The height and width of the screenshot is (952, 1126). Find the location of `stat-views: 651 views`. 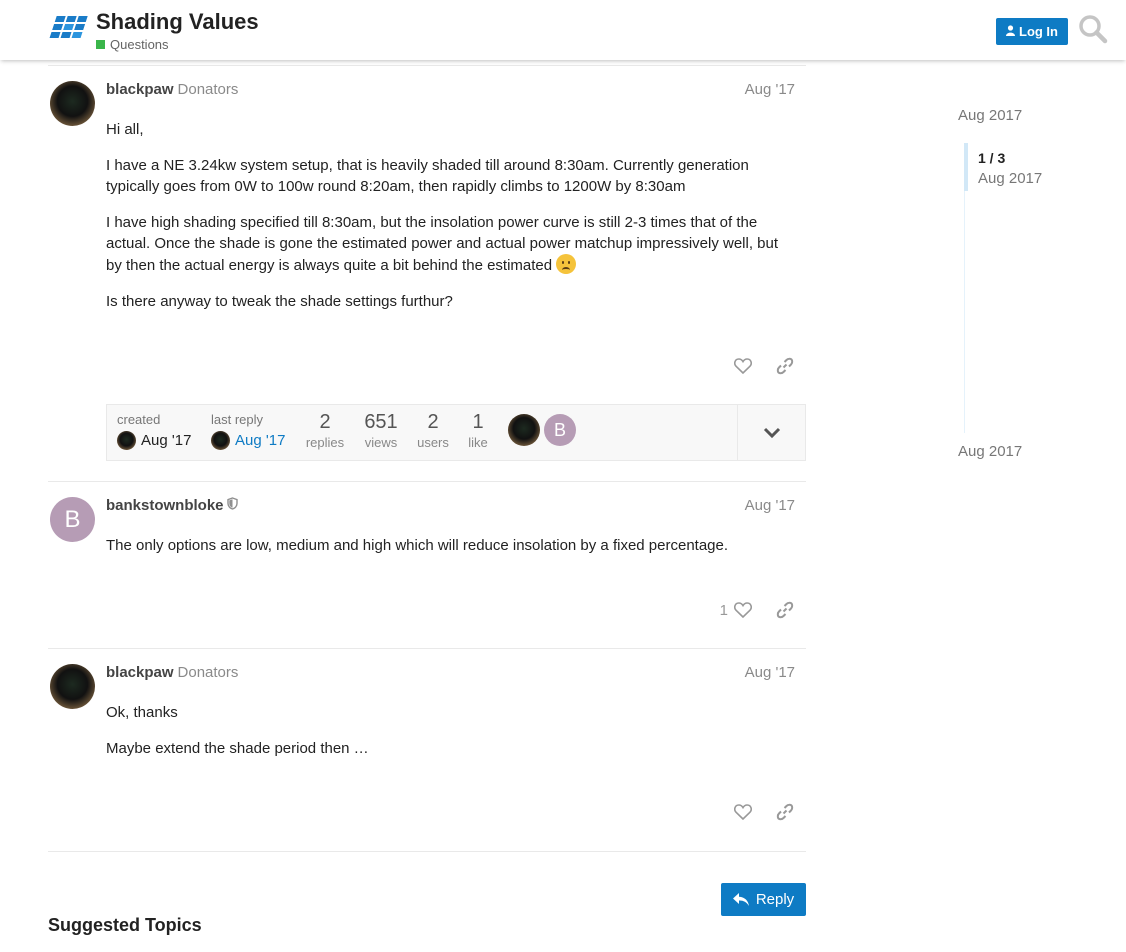

stat-views: 651 views is located at coordinates (381, 430).